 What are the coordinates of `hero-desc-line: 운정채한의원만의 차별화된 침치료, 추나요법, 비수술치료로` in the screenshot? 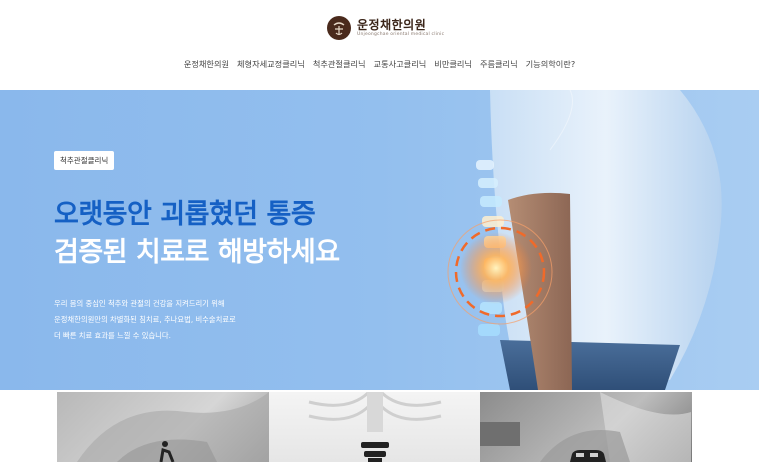 It's located at (145, 319).